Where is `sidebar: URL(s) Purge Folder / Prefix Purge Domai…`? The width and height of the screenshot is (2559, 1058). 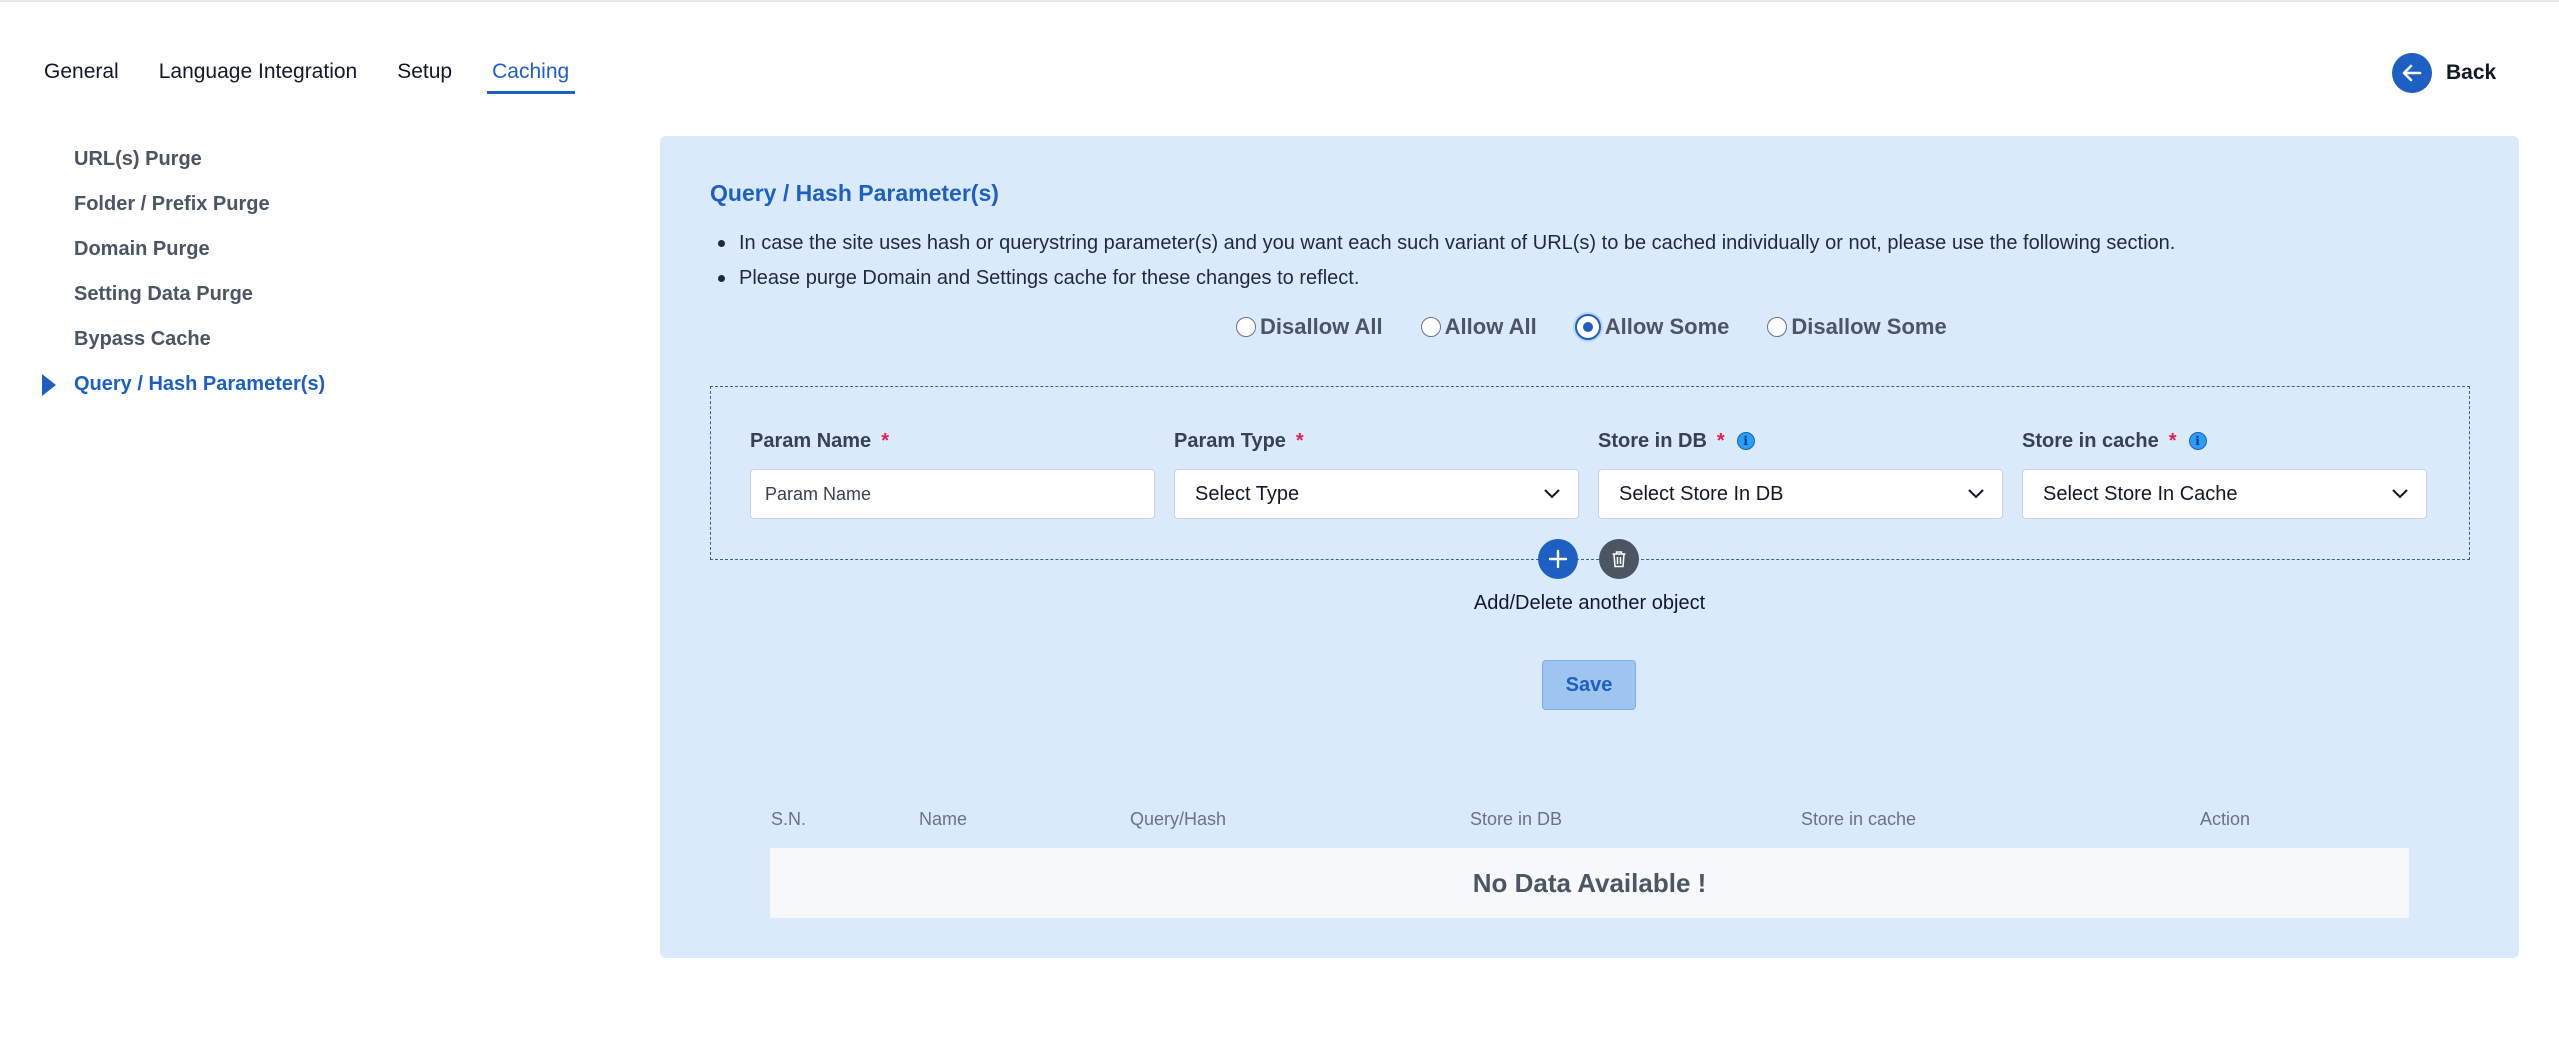 sidebar: URL(s) Purge Folder / Prefix Purge Domai… is located at coordinates (182, 272).